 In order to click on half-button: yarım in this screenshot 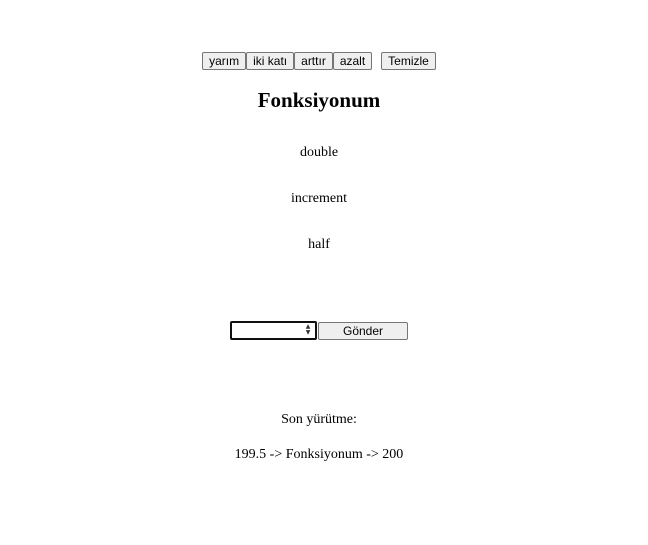, I will do `click(224, 61)`.